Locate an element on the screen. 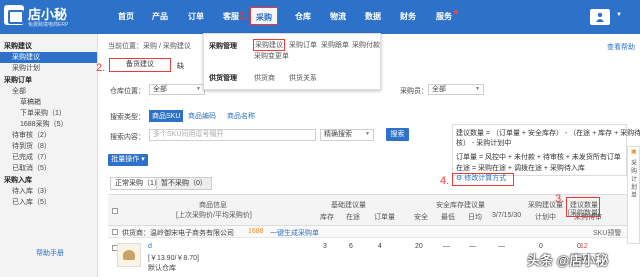 This screenshot has width=640, height=277. product-price: [￥13.90/￥8.70] is located at coordinates (173, 258).